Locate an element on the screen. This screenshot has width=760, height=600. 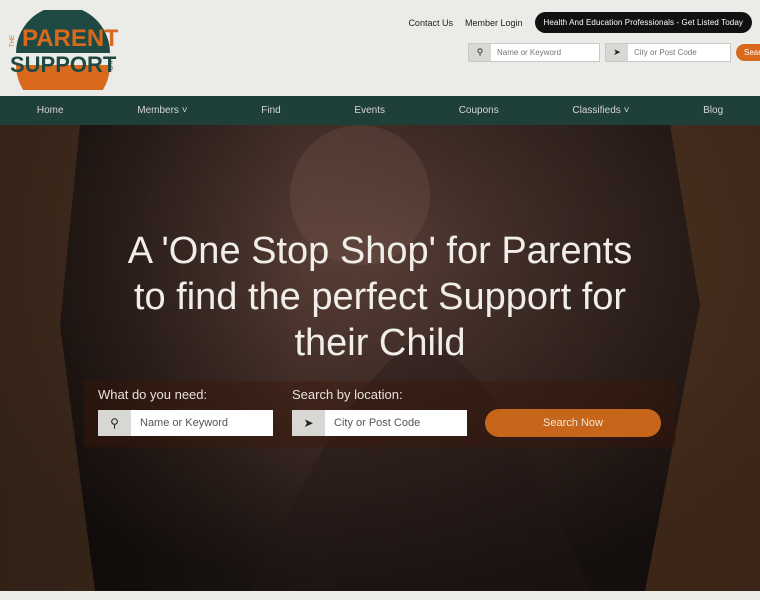
nav-coupons: Coupons is located at coordinates (479, 110).